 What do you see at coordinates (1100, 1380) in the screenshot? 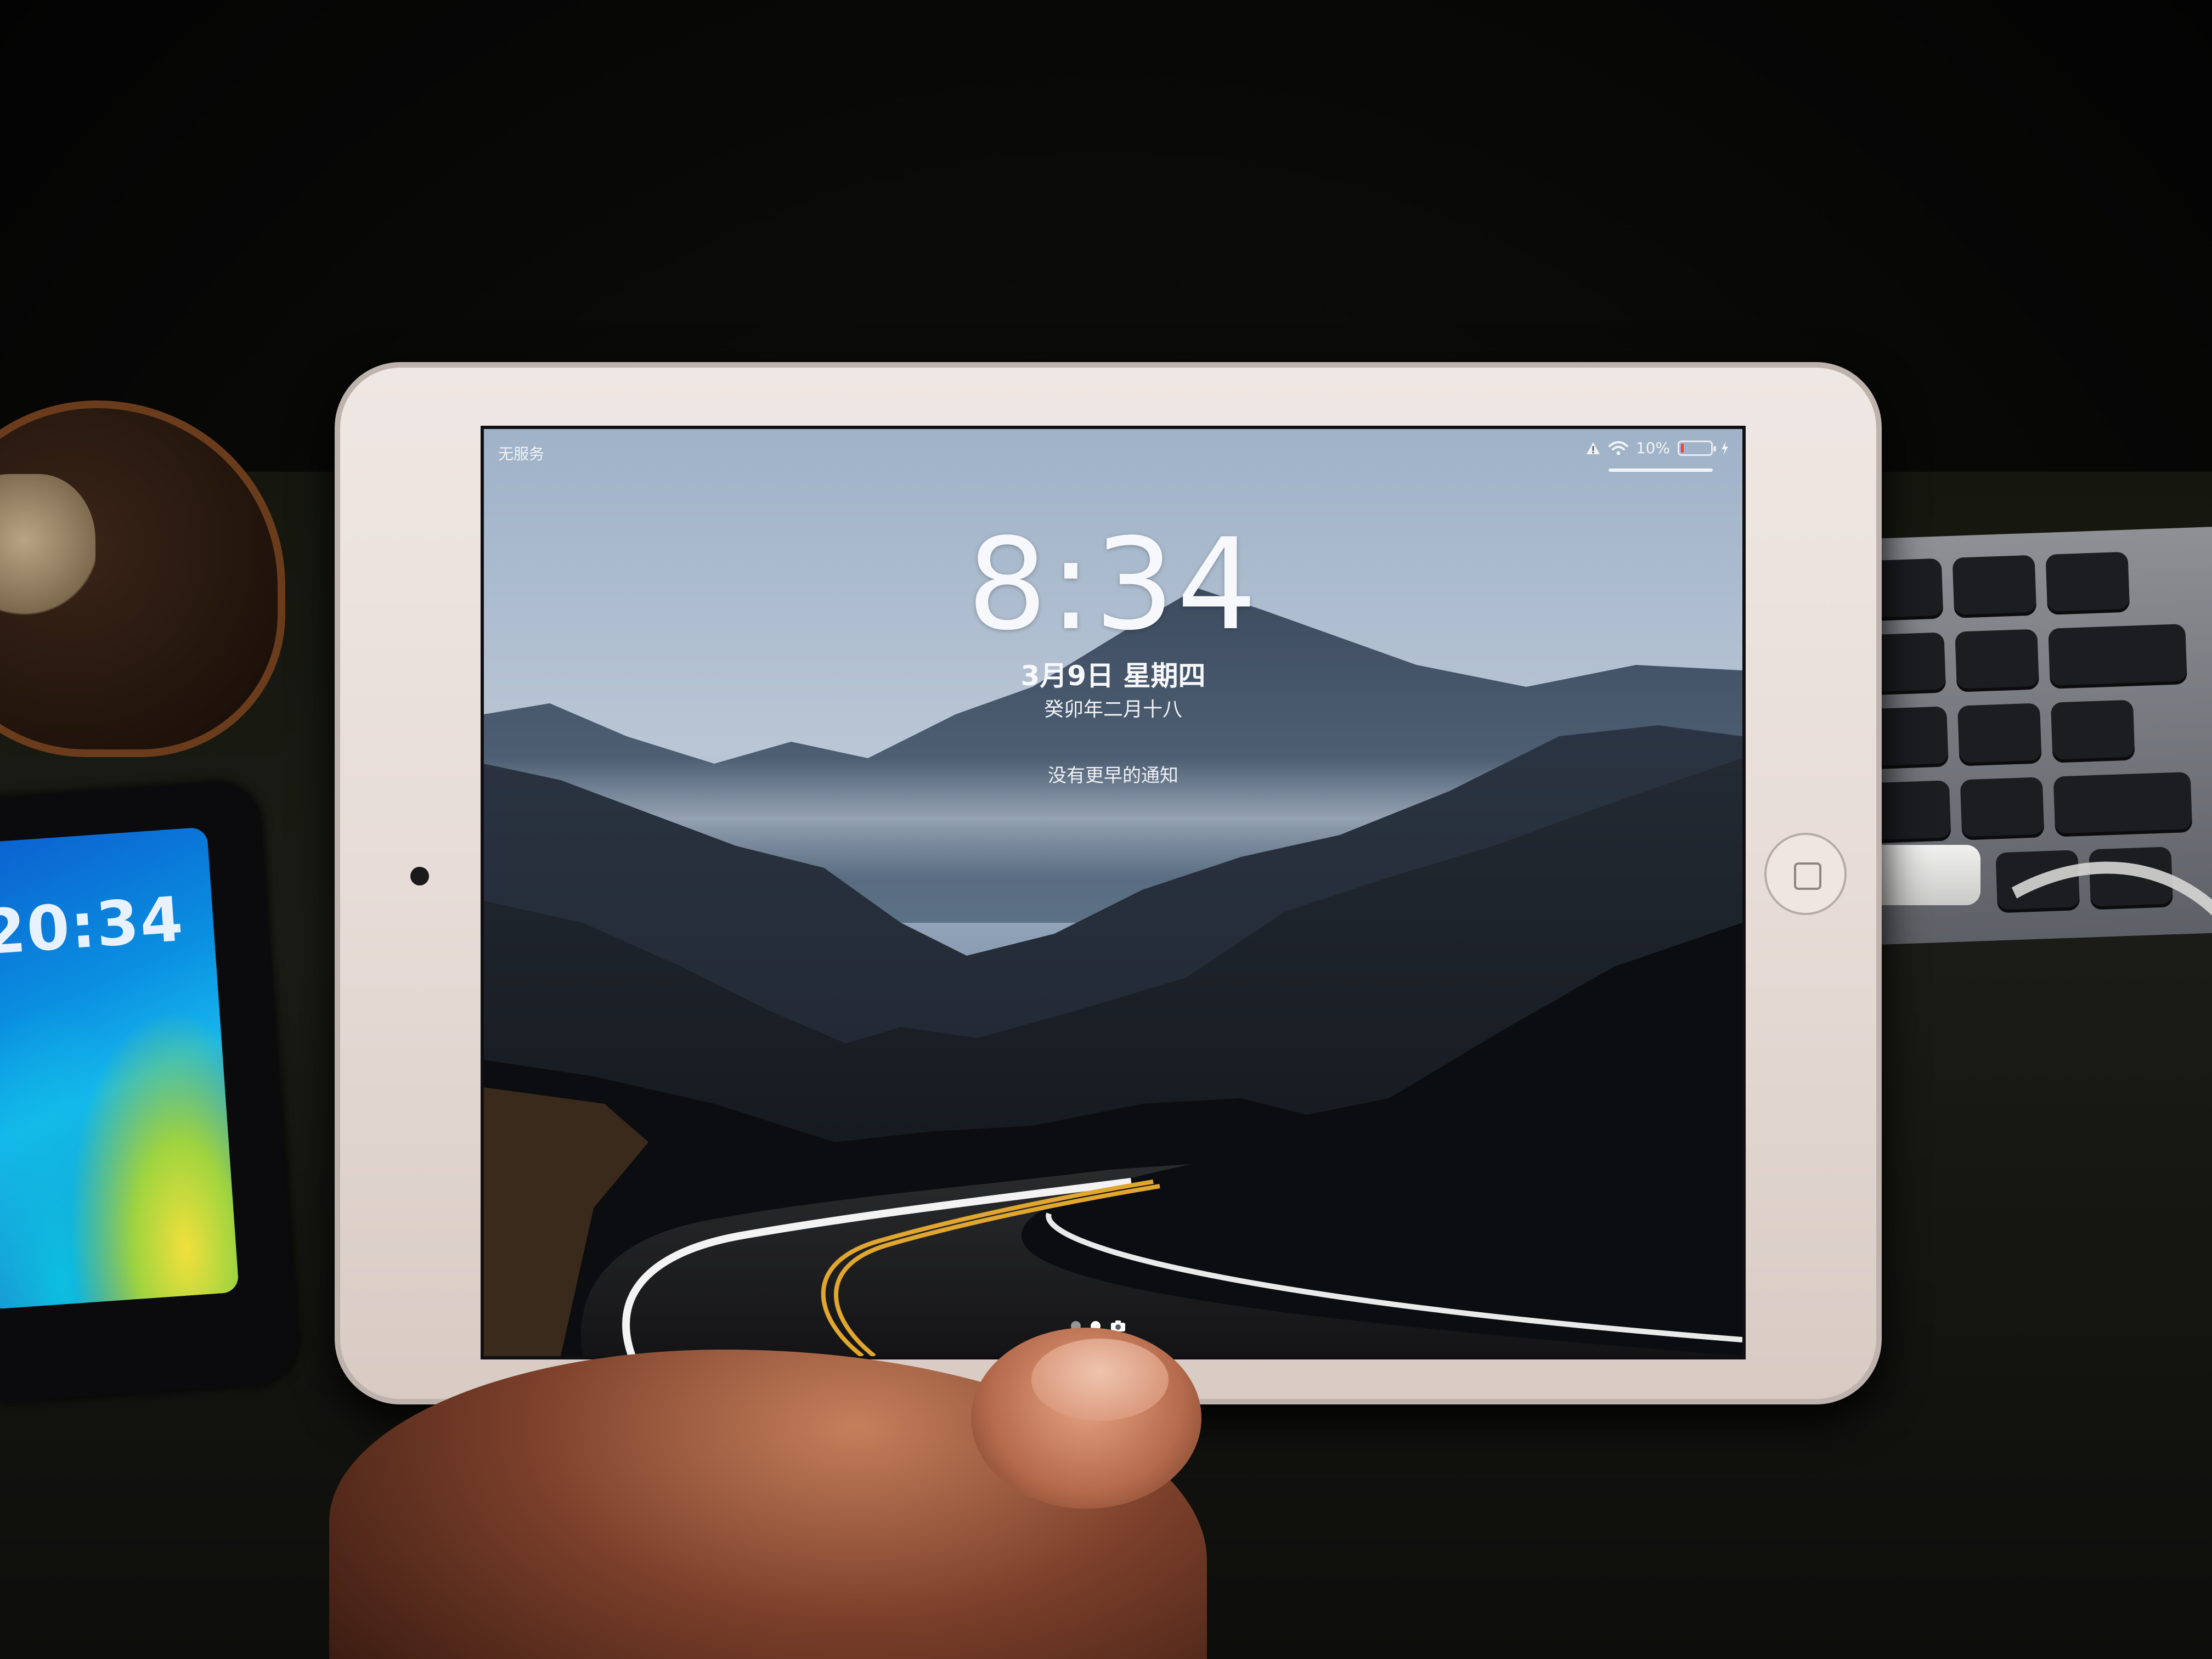
I see `thumbnail` at bounding box center [1100, 1380].